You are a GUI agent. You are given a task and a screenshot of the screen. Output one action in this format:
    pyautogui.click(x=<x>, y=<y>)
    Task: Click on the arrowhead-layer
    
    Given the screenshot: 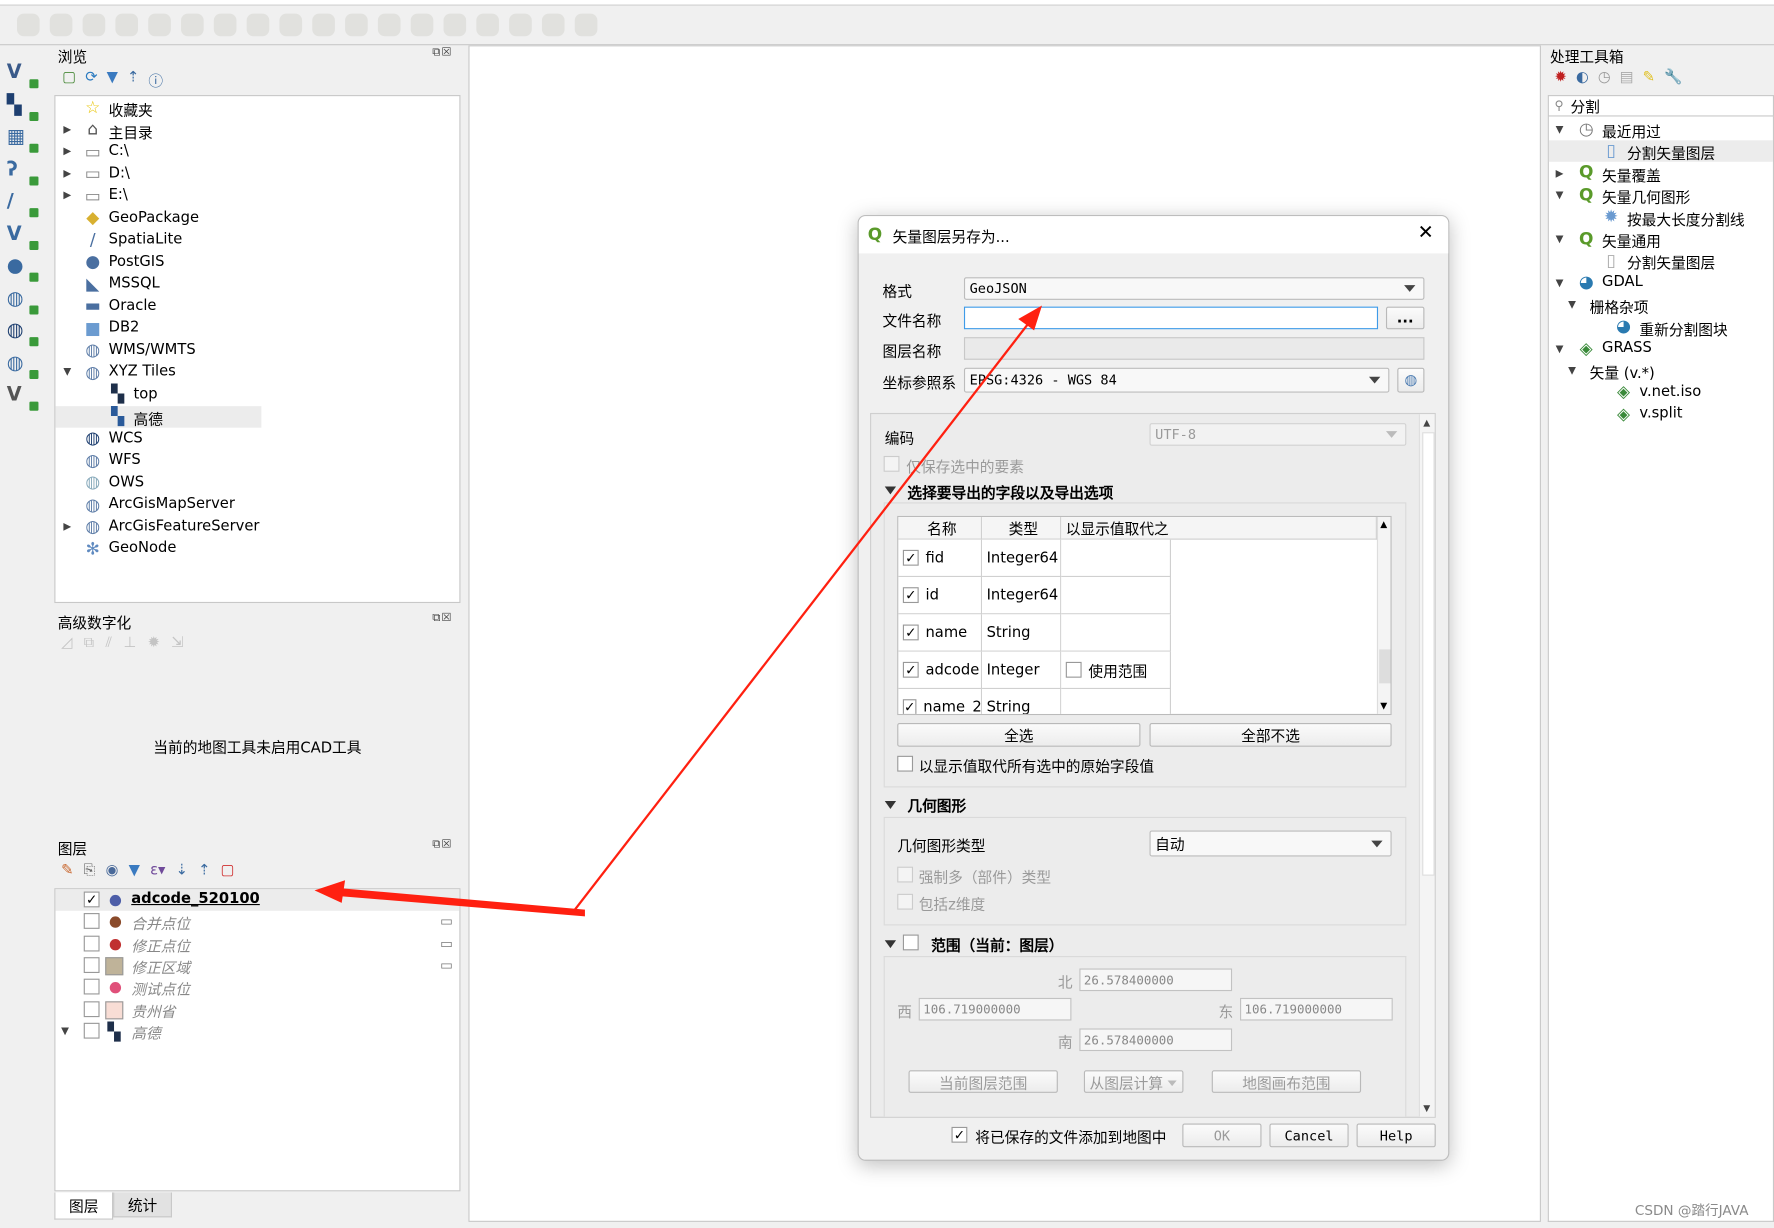 What is the action you would take?
    pyautogui.click(x=330, y=891)
    